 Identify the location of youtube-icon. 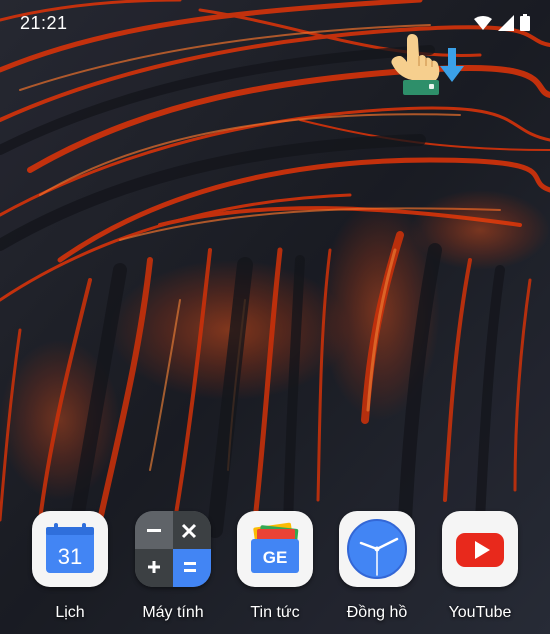
(480, 549).